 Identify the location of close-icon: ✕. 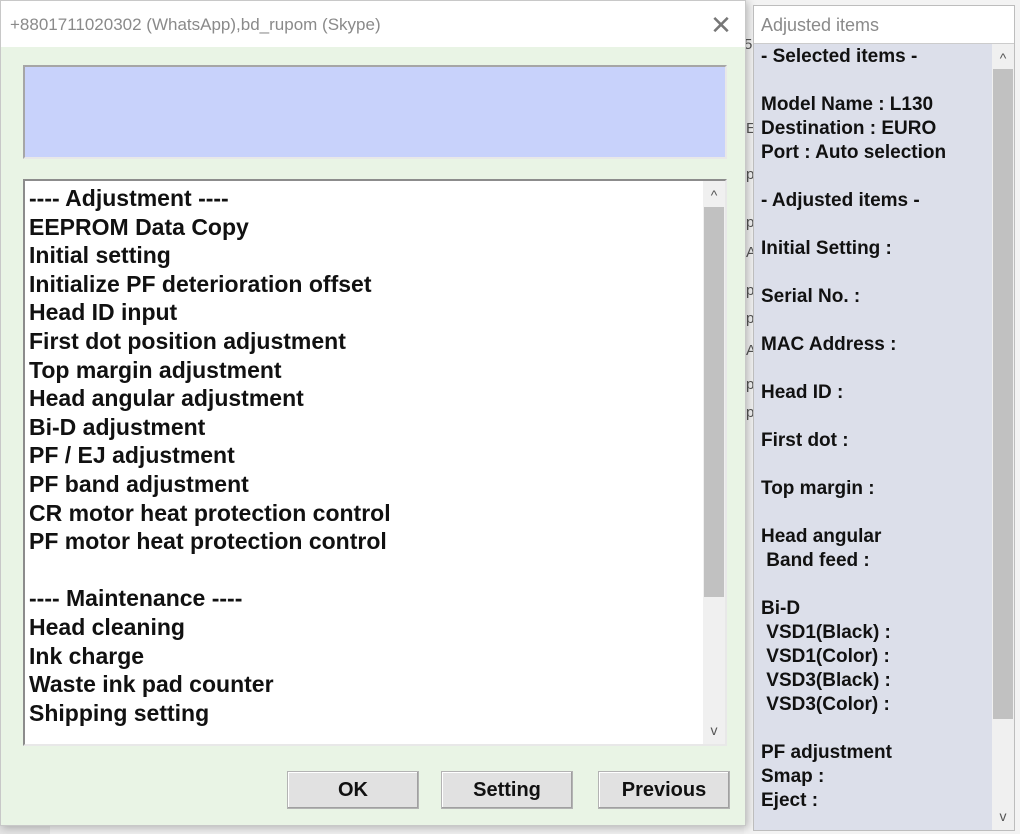
(721, 24).